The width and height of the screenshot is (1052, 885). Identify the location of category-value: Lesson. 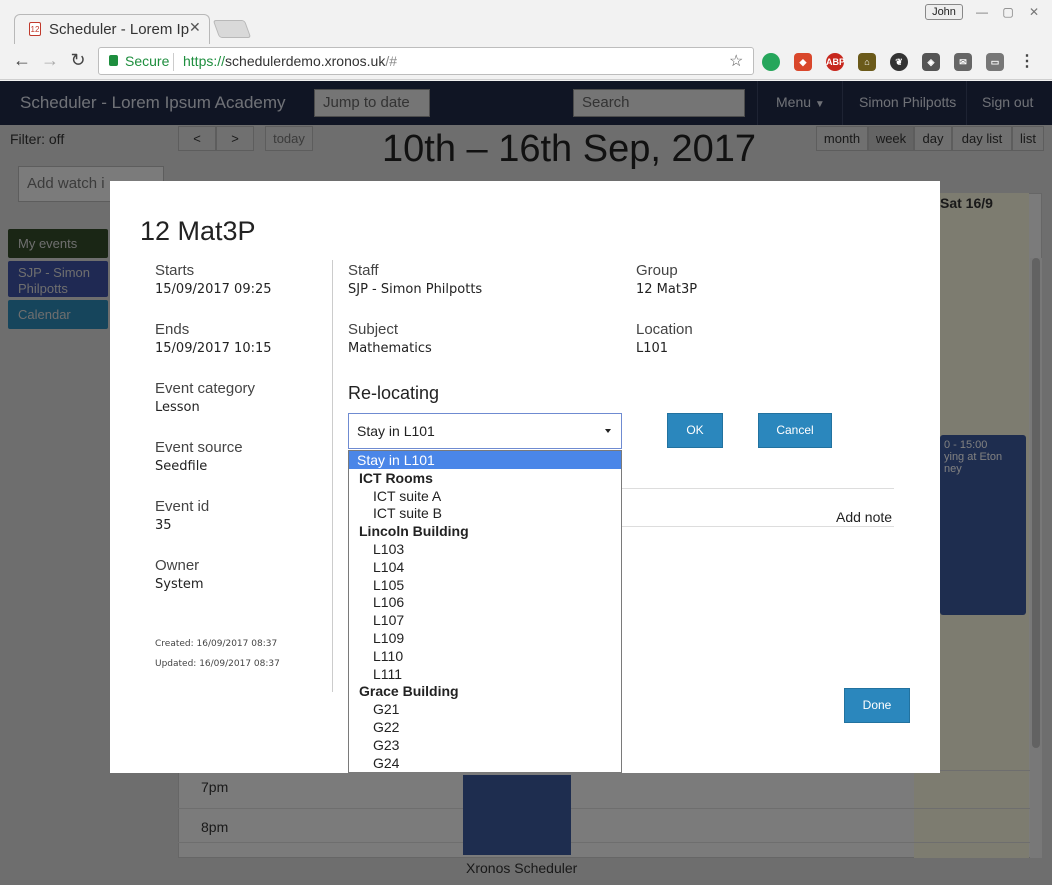
(177, 407).